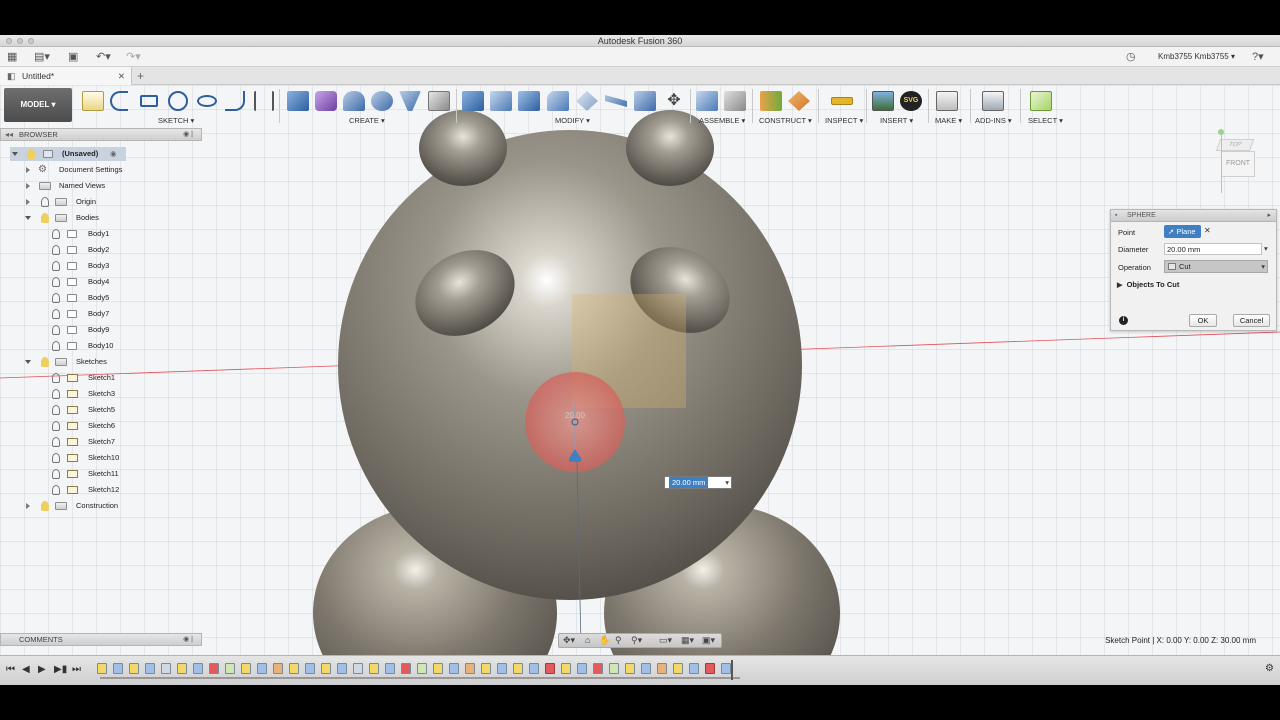  Describe the element at coordinates (439, 101) in the screenshot. I see `box-icon` at that location.